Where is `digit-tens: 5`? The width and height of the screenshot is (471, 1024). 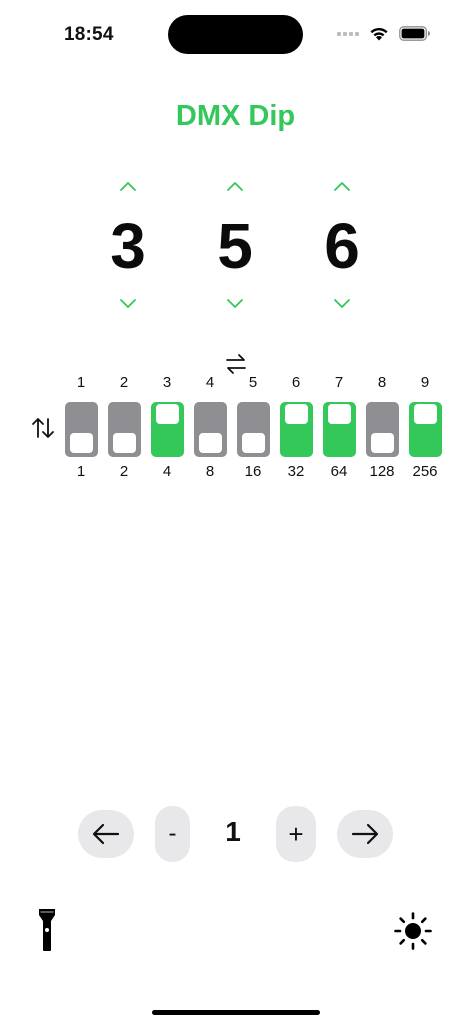 digit-tens: 5 is located at coordinates (235, 246).